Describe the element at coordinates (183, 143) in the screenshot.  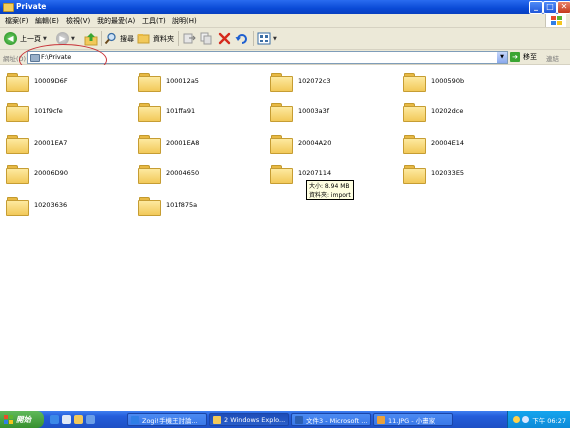
I see `folder-name: 20001EA8` at that location.